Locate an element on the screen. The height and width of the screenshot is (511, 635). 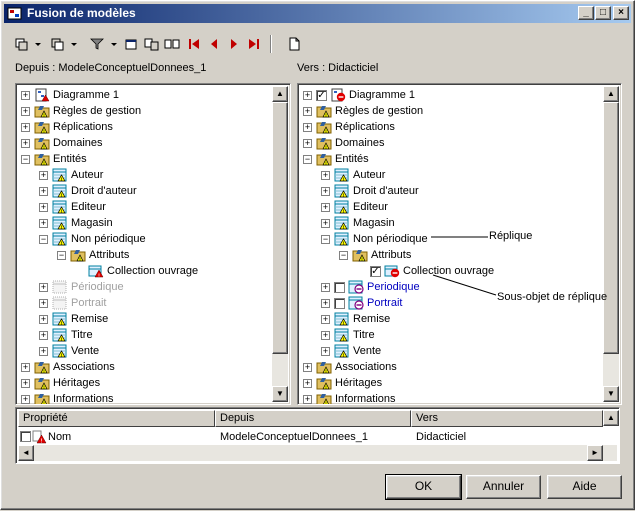
warning-icon: ! is located at coordinates (39, 437).